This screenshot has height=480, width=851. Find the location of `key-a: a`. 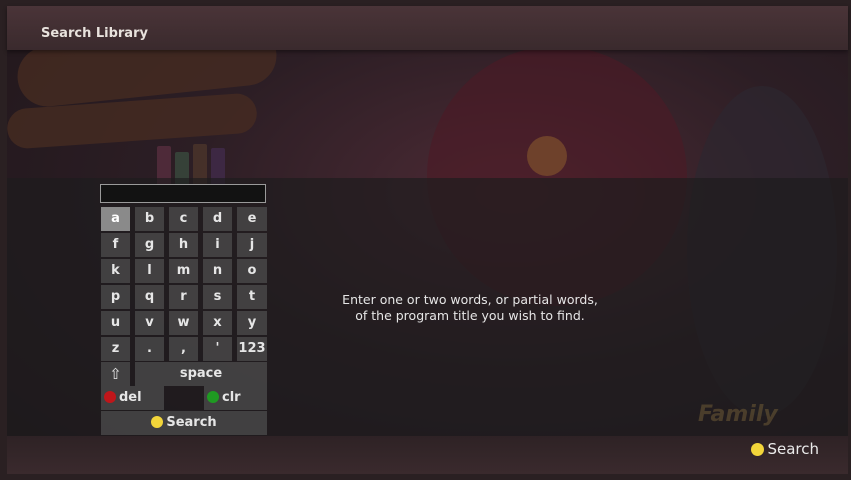

key-a: a is located at coordinates (115, 219).